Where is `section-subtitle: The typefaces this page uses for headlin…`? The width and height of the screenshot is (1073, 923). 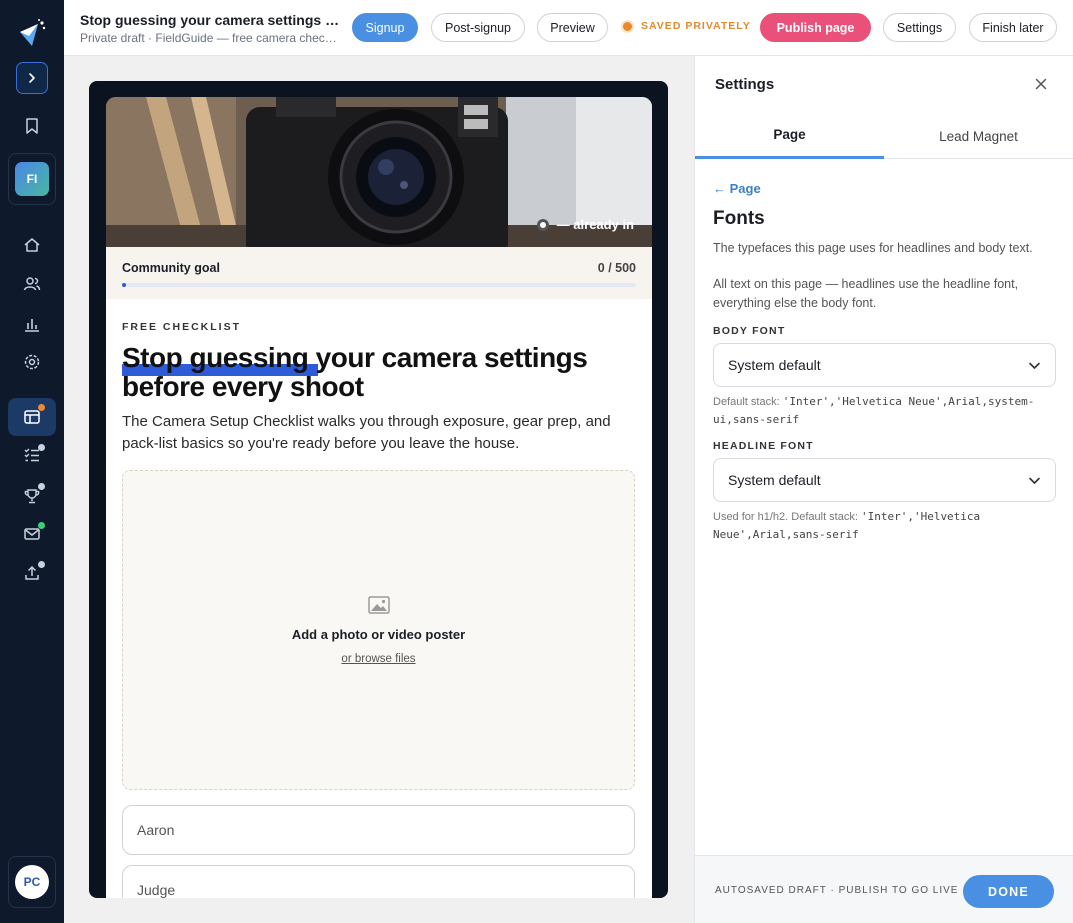
section-subtitle: The typefaces this page uses for headlin… is located at coordinates (873, 248).